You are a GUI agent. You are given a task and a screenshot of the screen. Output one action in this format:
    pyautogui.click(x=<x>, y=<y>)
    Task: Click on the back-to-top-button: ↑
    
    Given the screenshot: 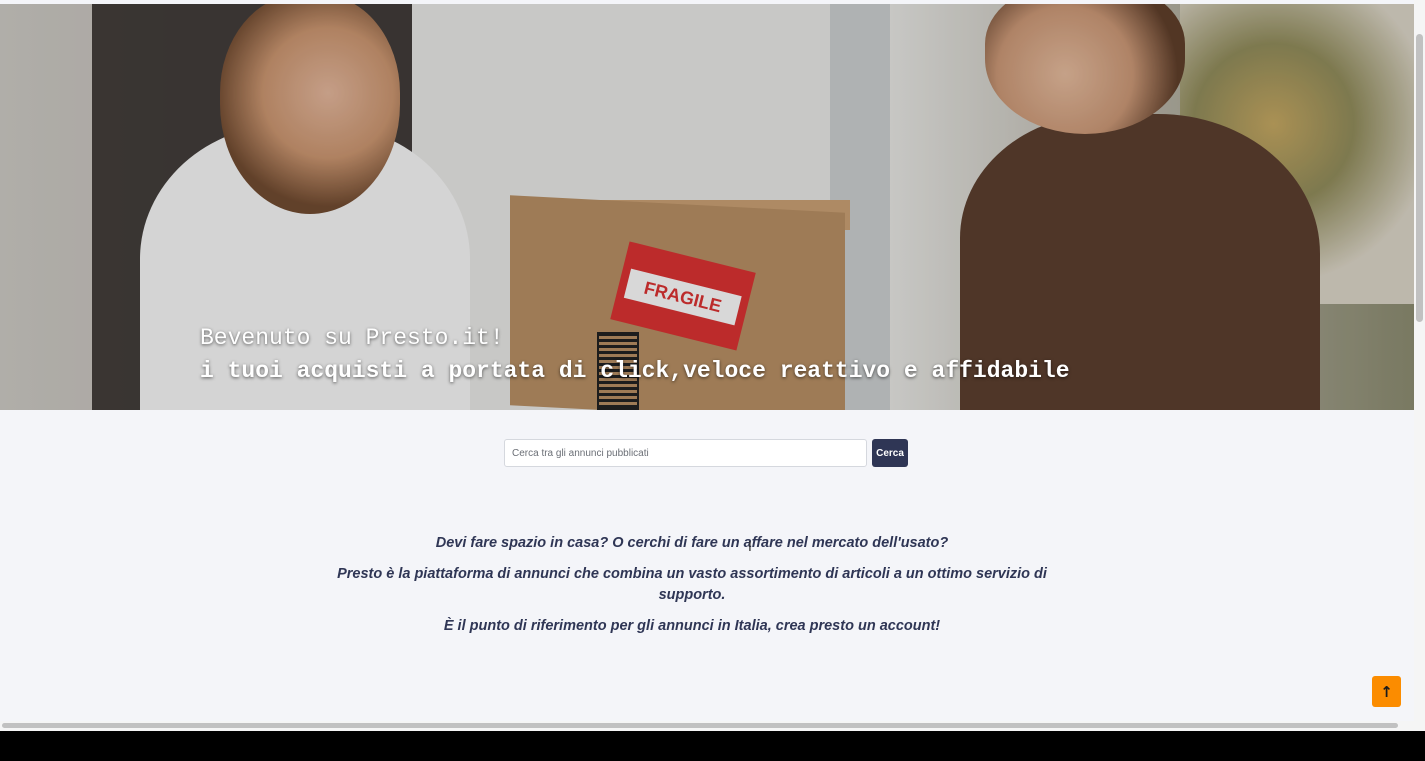 What is the action you would take?
    pyautogui.click(x=1386, y=691)
    